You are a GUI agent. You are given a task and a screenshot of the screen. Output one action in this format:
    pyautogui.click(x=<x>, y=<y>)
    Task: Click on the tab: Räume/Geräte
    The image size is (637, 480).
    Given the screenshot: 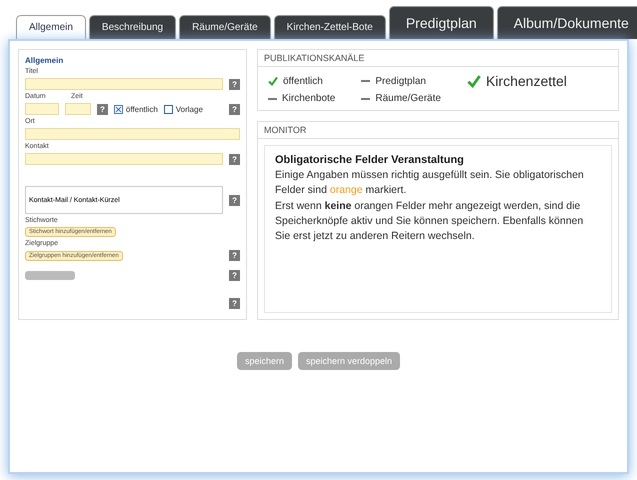 What is the action you would take?
    pyautogui.click(x=225, y=27)
    